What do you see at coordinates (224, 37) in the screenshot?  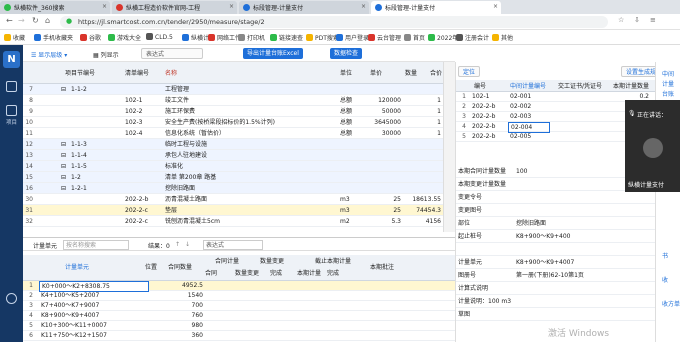 I see `bookmark-item: 网络工作` at bounding box center [224, 37].